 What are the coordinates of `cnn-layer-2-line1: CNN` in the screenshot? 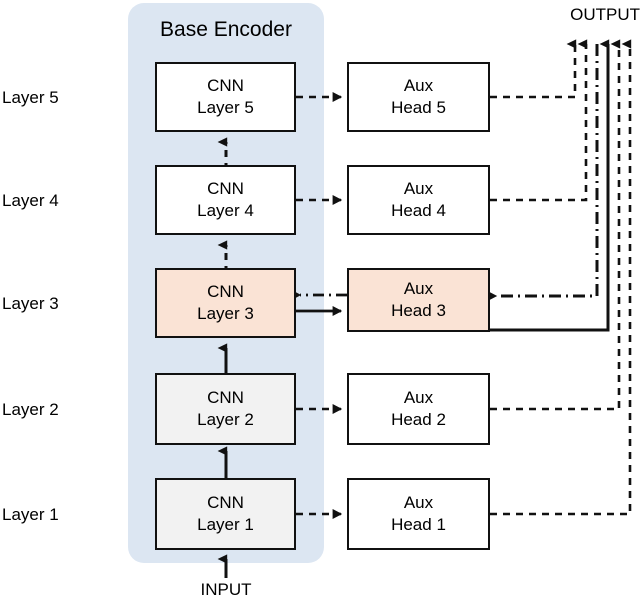 It's located at (225, 398).